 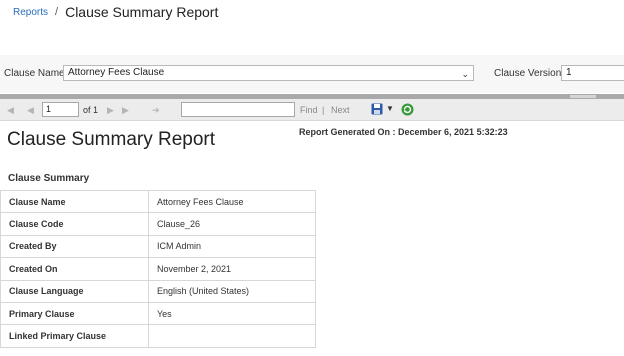 What do you see at coordinates (232, 201) in the screenshot?
I see `row-value: Attorney Fees Clause` at bounding box center [232, 201].